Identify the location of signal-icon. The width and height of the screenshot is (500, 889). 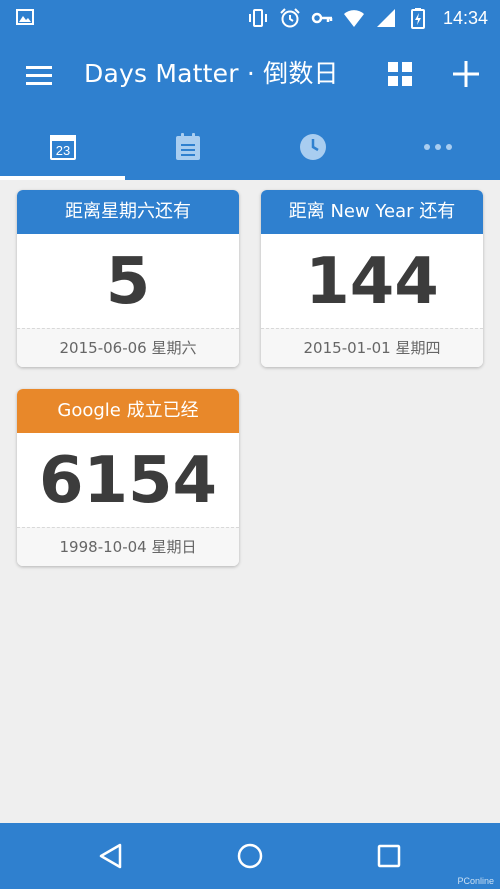
(385, 18).